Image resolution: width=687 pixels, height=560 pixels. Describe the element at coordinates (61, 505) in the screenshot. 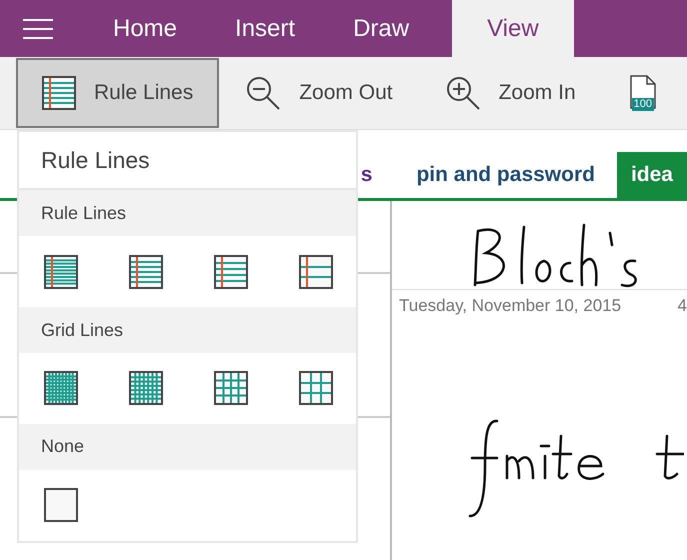

I see `blank-paper-icon` at that location.